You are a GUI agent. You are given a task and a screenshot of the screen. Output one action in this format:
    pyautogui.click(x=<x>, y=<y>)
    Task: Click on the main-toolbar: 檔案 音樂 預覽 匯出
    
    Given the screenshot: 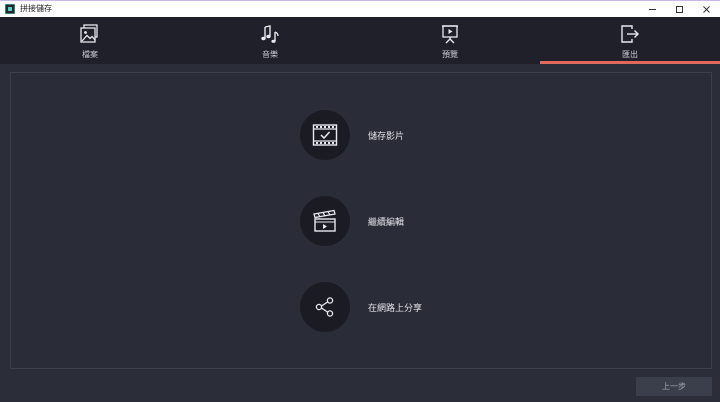 What is the action you would take?
    pyautogui.click(x=360, y=40)
    